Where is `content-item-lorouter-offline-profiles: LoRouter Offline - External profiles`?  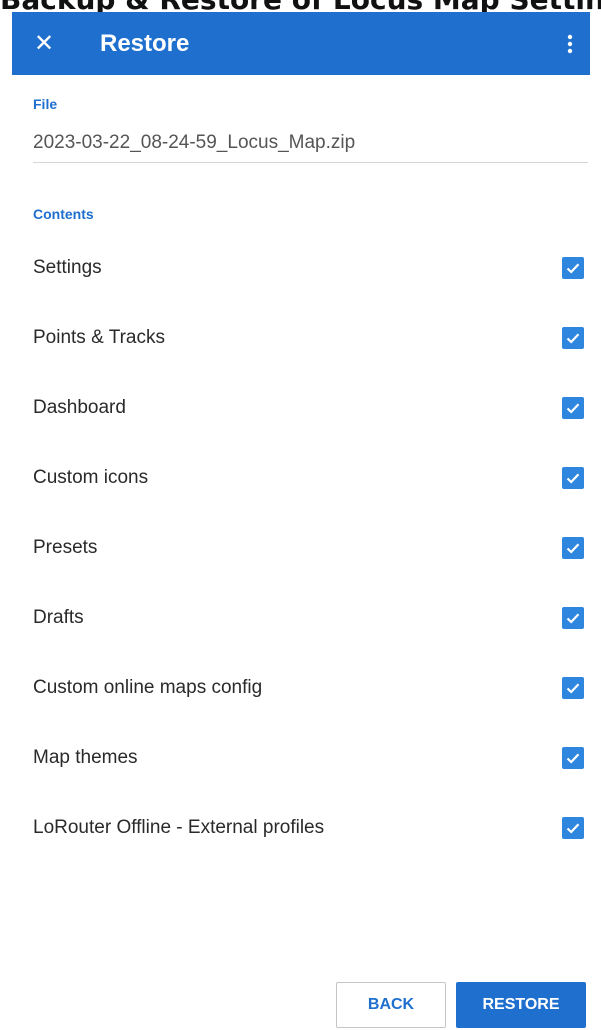
content-item-lorouter-offline-profiles: LoRouter Offline - External profiles is located at coordinates (301, 828).